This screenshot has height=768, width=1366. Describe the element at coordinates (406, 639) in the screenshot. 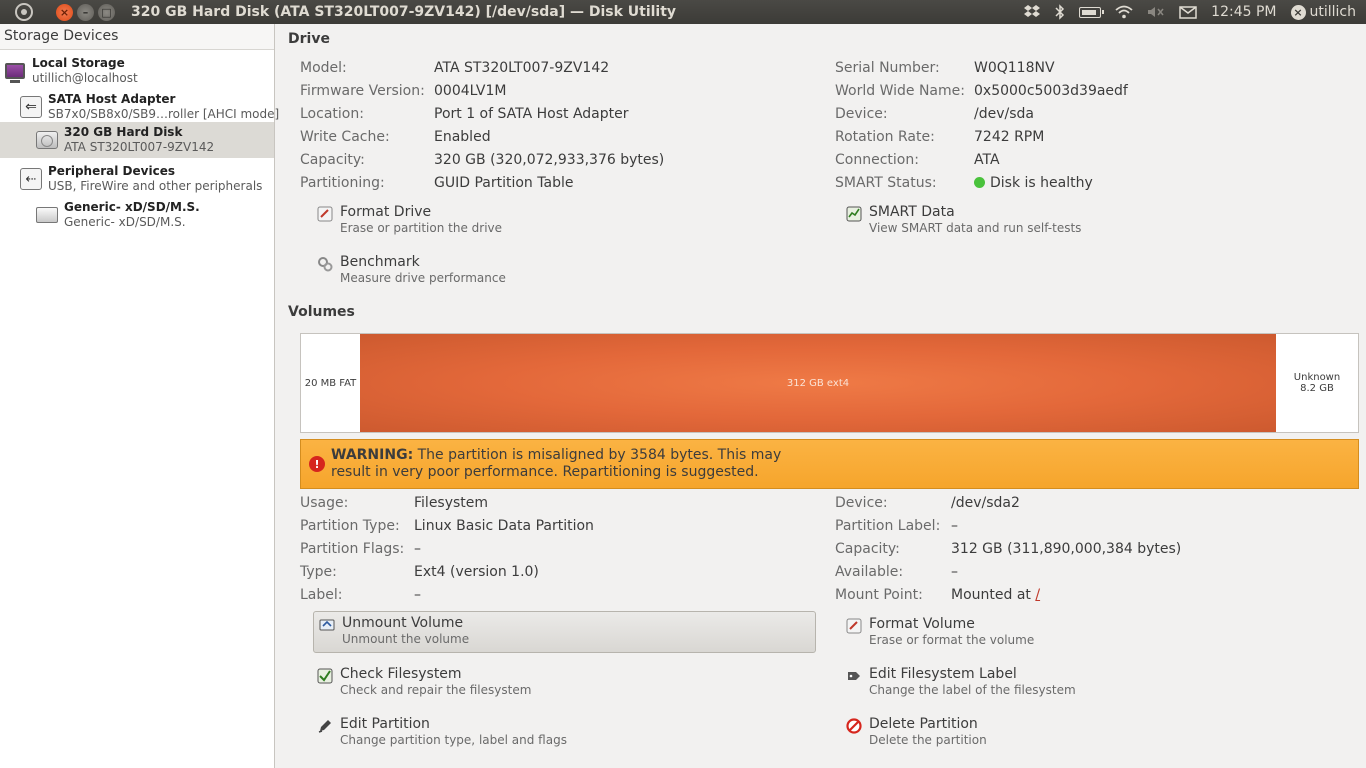

I see `action-description: Unmount the volume` at that location.